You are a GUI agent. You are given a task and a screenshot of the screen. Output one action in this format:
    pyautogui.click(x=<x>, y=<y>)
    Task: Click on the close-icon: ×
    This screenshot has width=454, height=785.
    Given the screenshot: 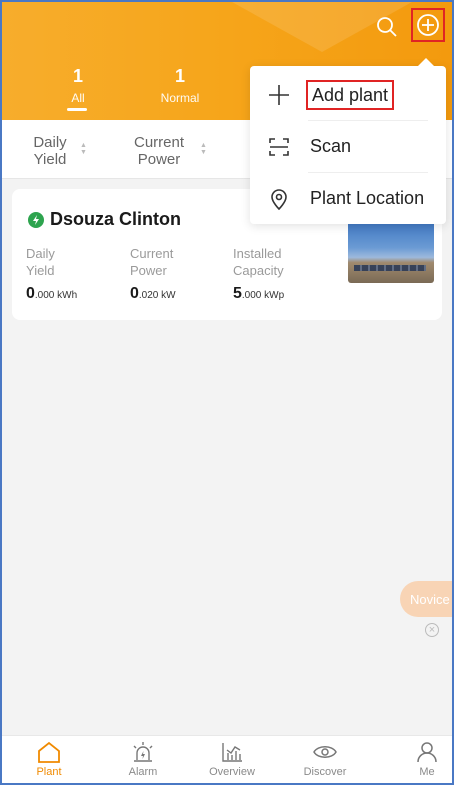 What is the action you would take?
    pyautogui.click(x=432, y=630)
    